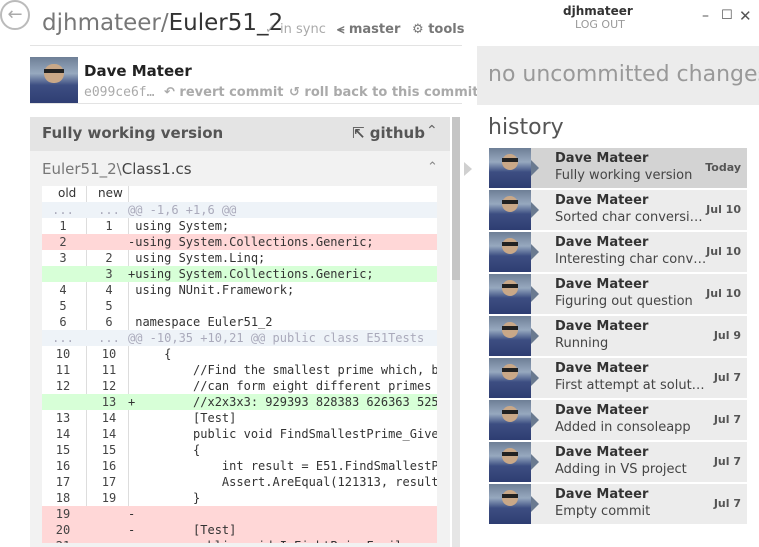 The height and width of the screenshot is (547, 759). I want to click on diff-line: 17 17 Assert.AreEqual(121313, result), so click(239, 482).